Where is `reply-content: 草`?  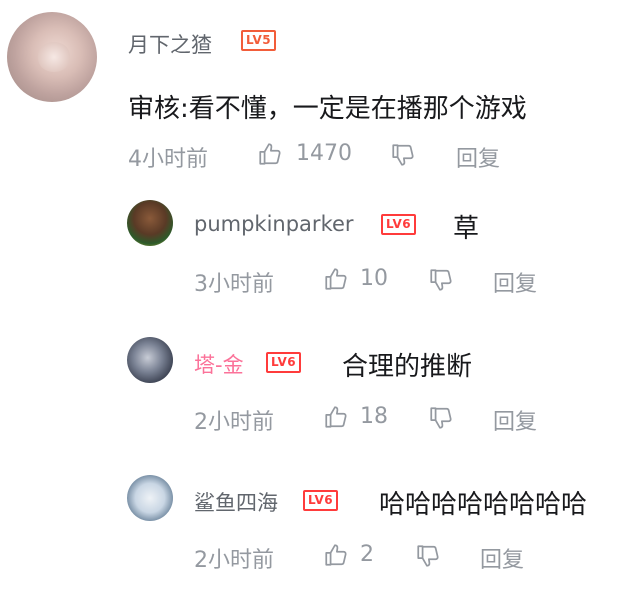
reply-content: 草 is located at coordinates (466, 229).